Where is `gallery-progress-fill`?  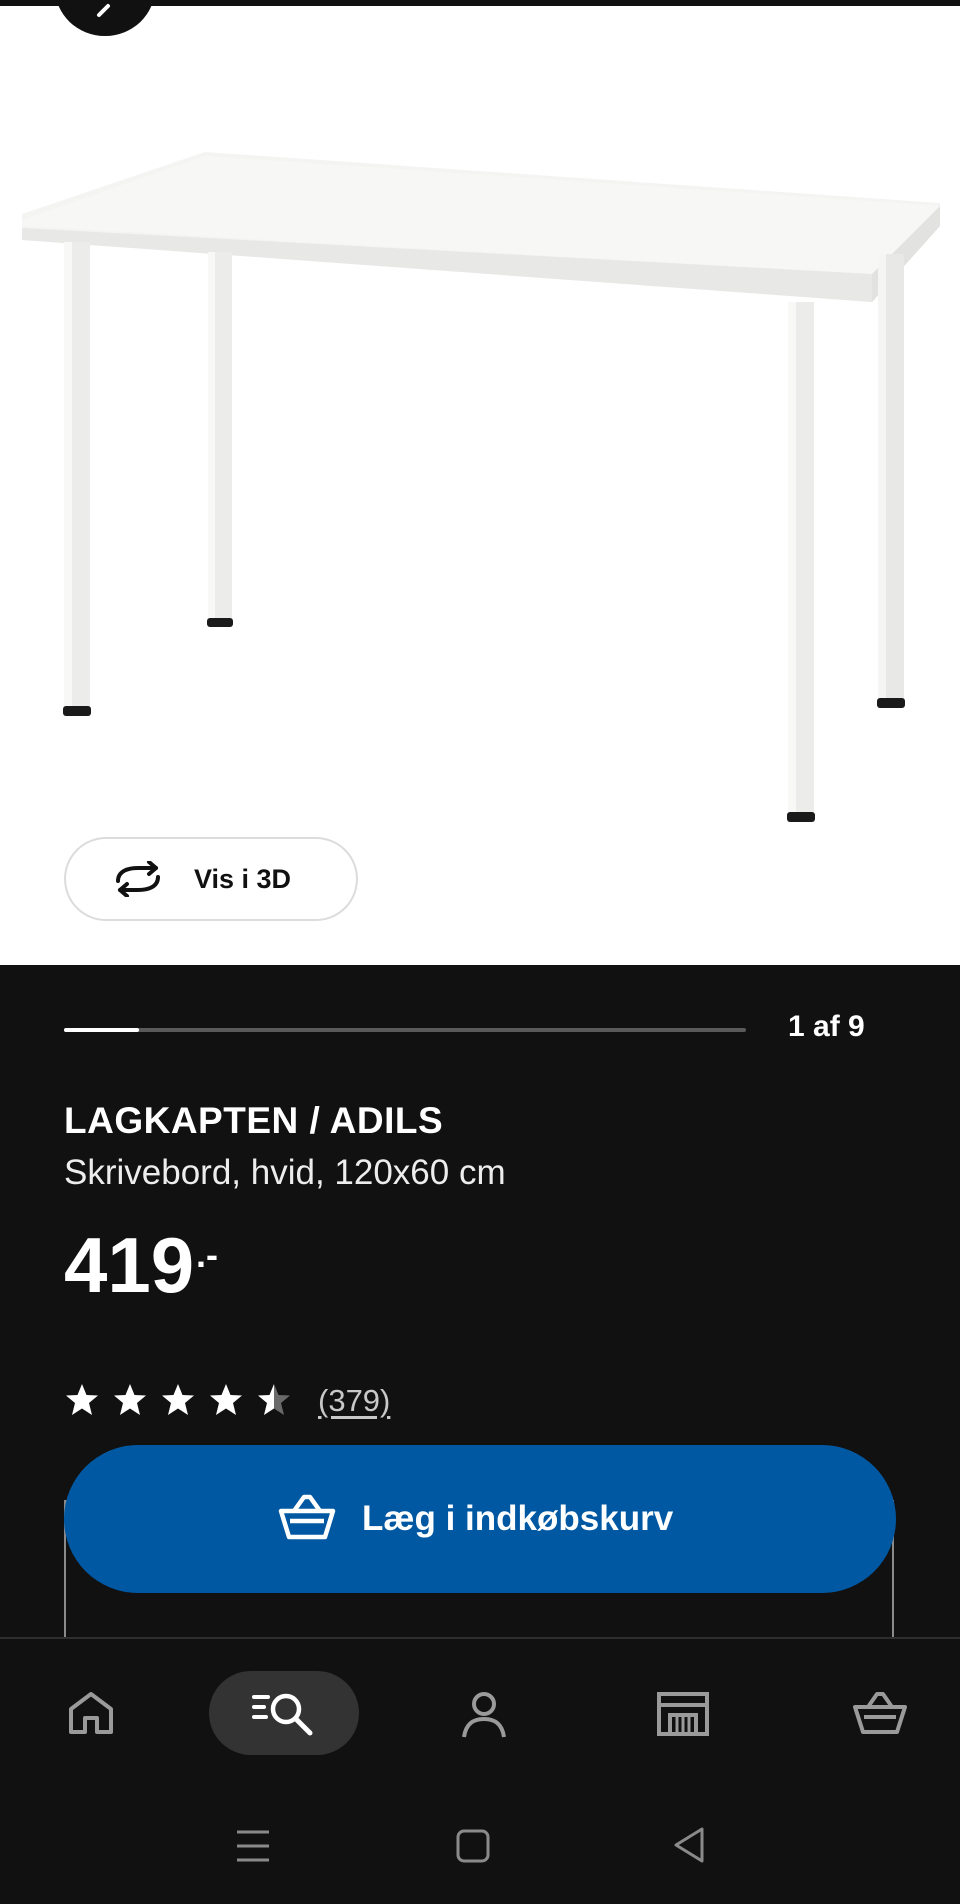
gallery-progress-fill is located at coordinates (102, 1030).